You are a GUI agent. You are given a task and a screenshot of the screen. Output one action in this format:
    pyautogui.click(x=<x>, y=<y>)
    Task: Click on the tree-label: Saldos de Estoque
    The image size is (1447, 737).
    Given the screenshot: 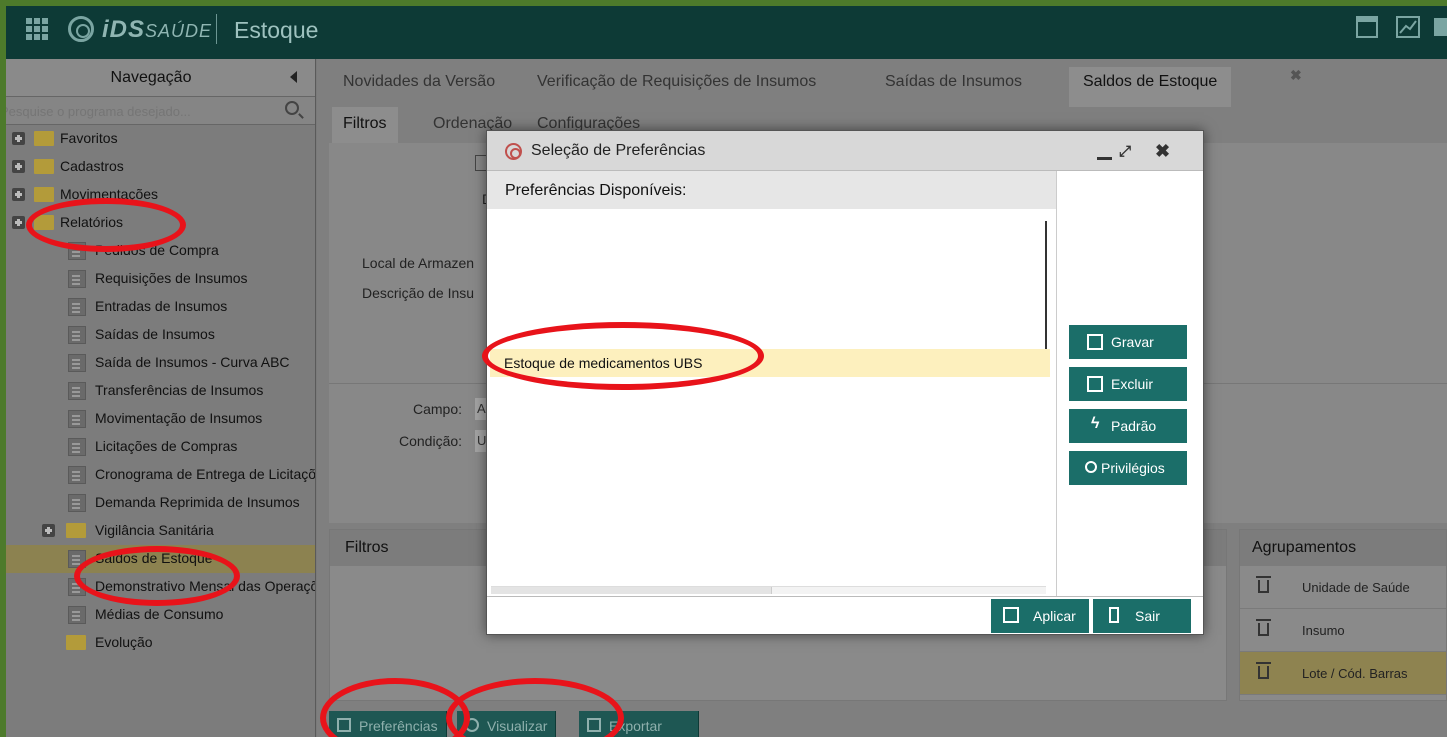 What is the action you would take?
    pyautogui.click(x=154, y=558)
    